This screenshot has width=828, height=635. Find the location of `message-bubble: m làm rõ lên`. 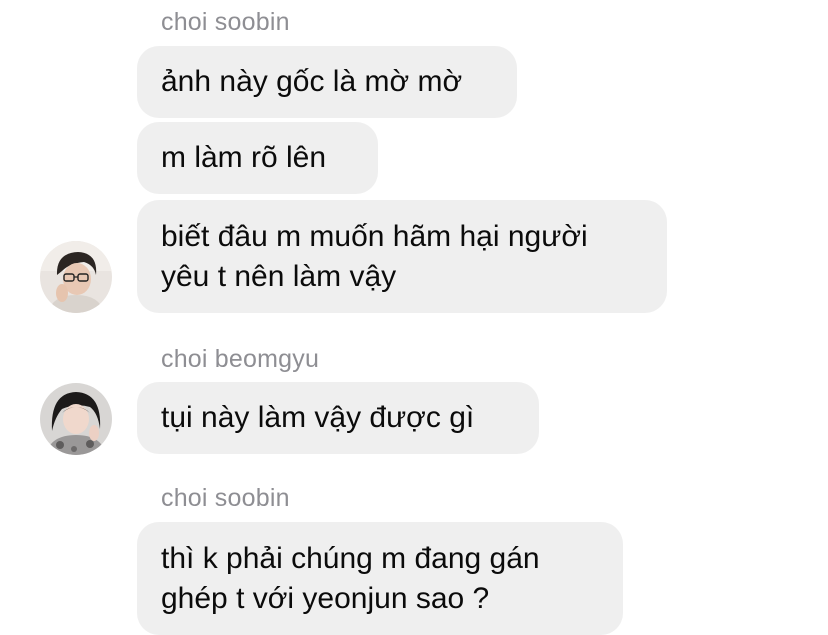

message-bubble: m làm rõ lên is located at coordinates (257, 158).